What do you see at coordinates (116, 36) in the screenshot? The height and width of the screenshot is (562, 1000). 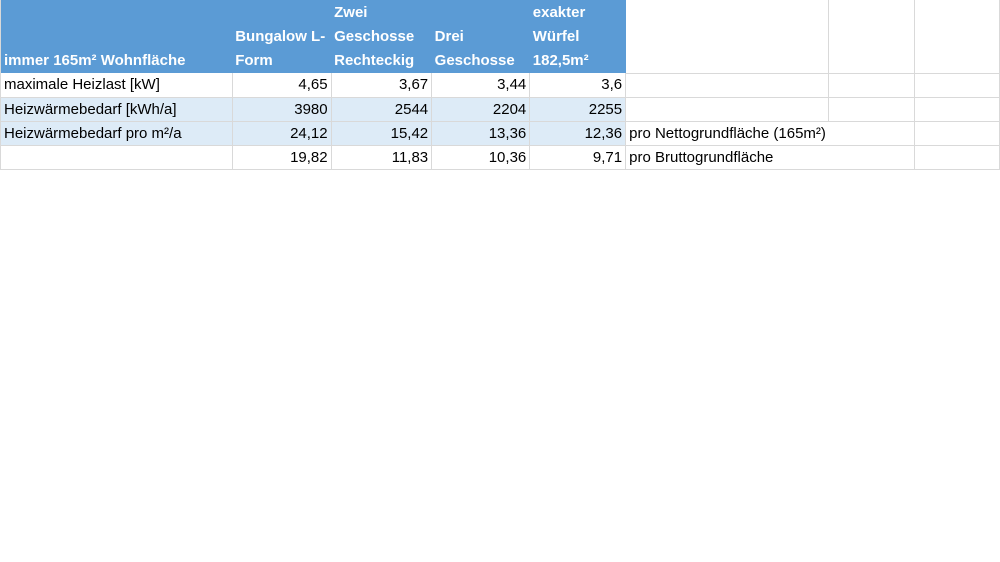 I see `header-cell-label: immer 165m² Wohnfläche` at bounding box center [116, 36].